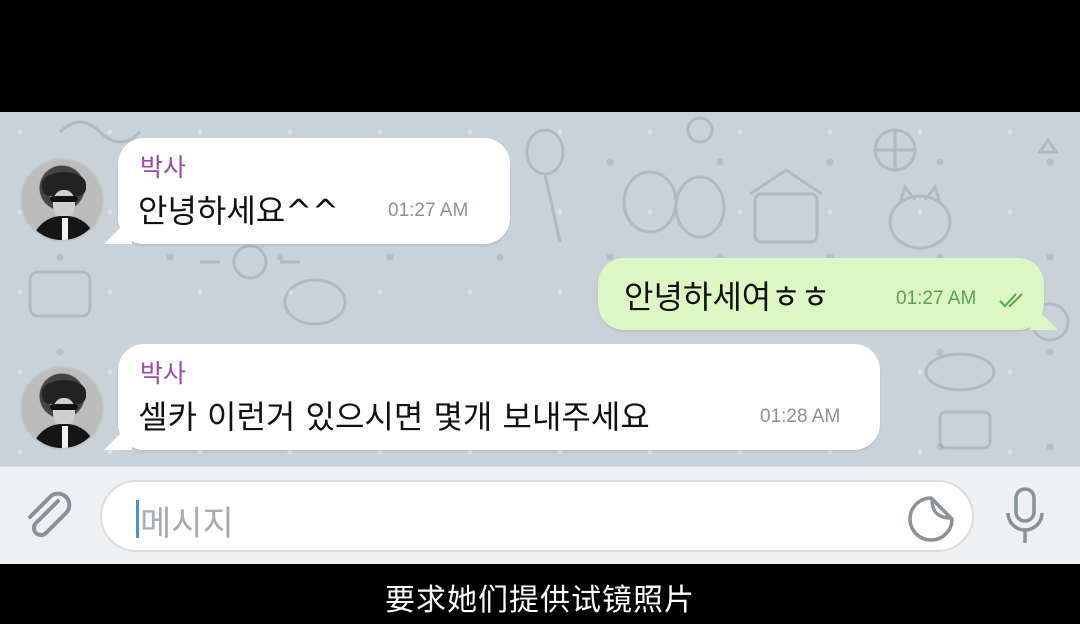 The image size is (1080, 624). What do you see at coordinates (537, 516) in the screenshot?
I see `message-input: 메시지` at bounding box center [537, 516].